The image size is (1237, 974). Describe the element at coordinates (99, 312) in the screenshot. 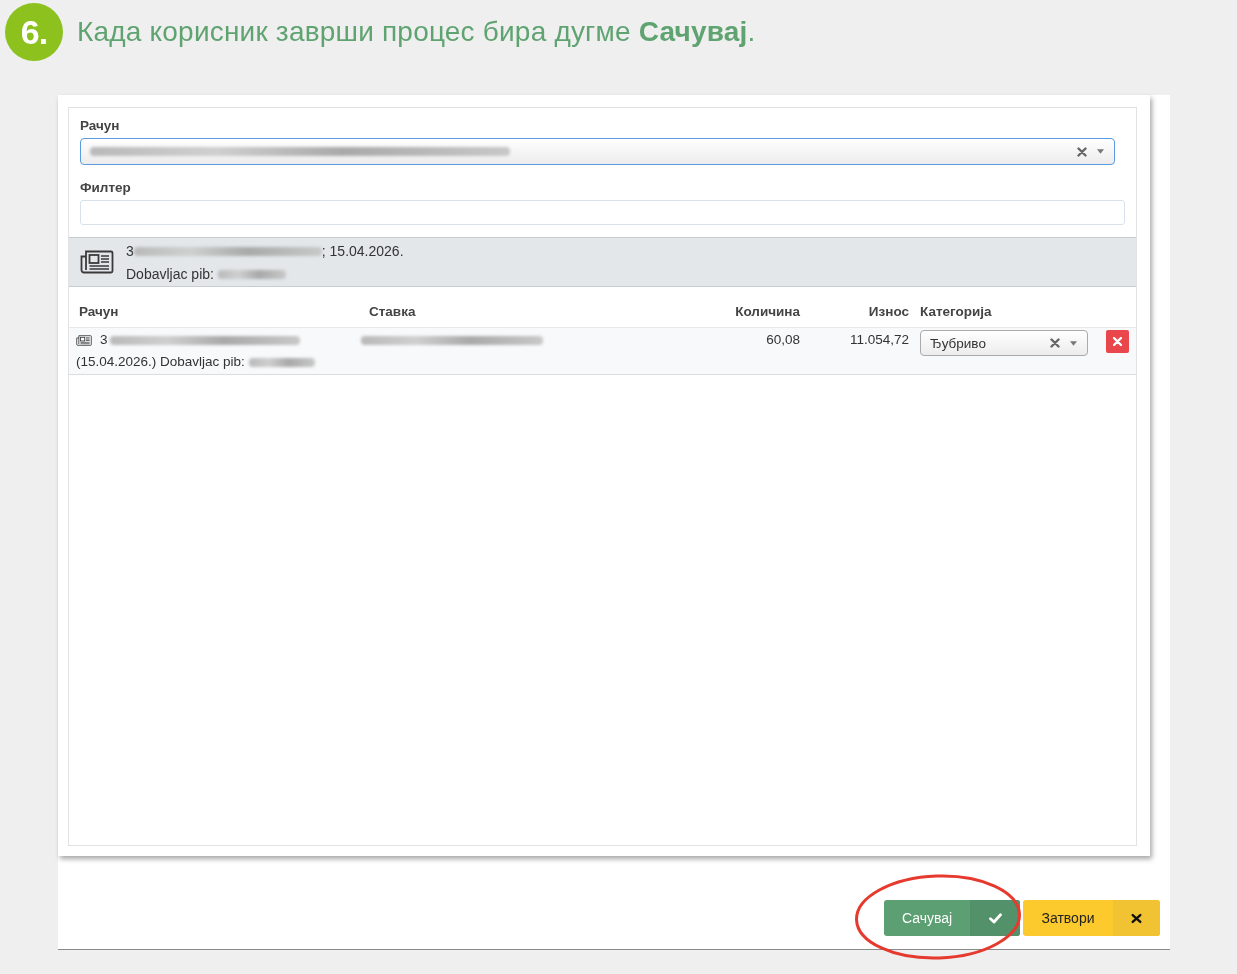

I see `column-header: Рачун` at that location.